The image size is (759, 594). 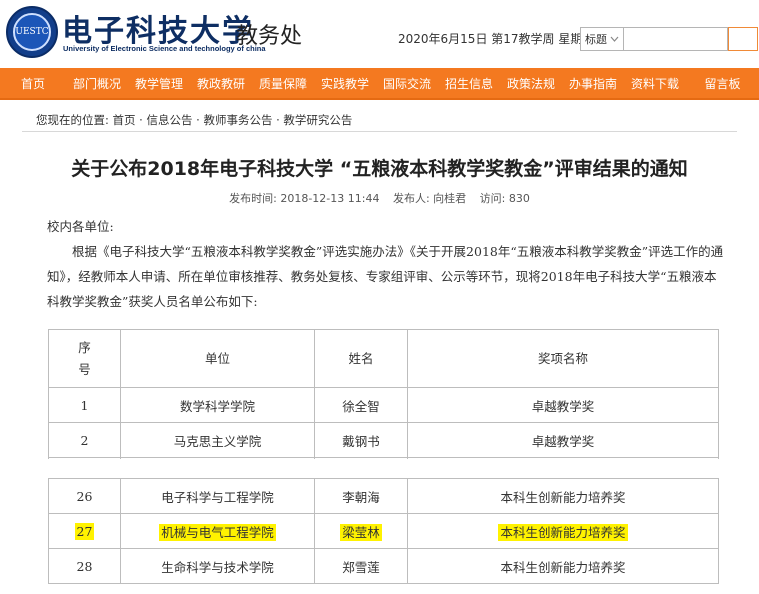 I want to click on nav-item-policies: 政策法规, so click(x=531, y=83).